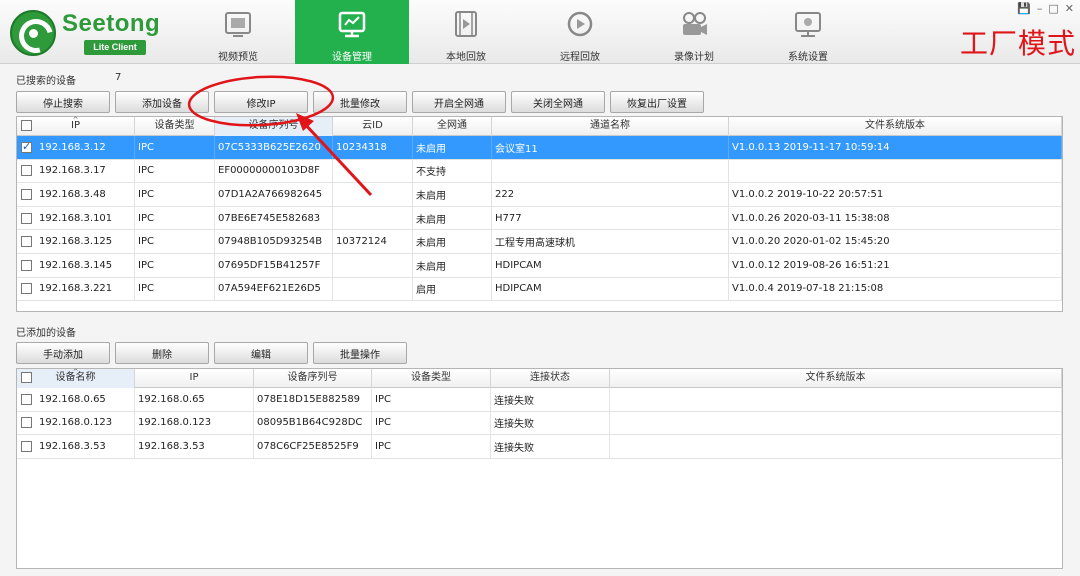 The height and width of the screenshot is (576, 1080). What do you see at coordinates (261, 102) in the screenshot?
I see `modify-ip-button: 修改IP` at bounding box center [261, 102].